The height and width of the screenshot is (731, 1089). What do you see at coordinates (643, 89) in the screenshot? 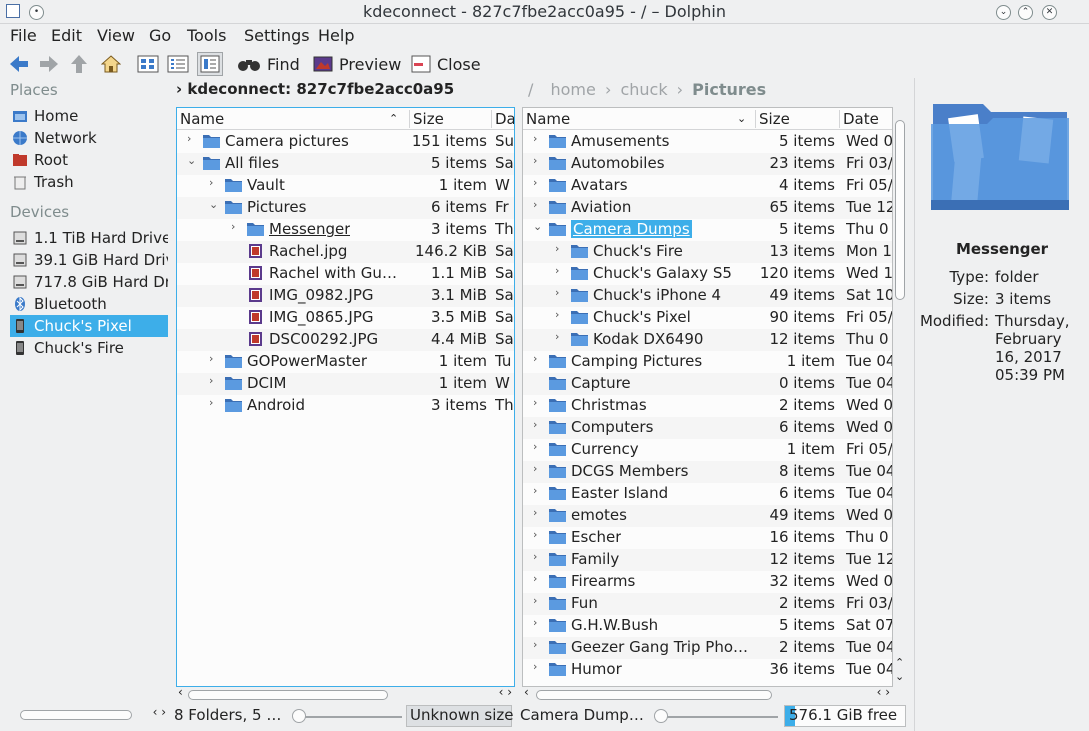
I see `breadcrumb-chuck: chuck` at bounding box center [643, 89].